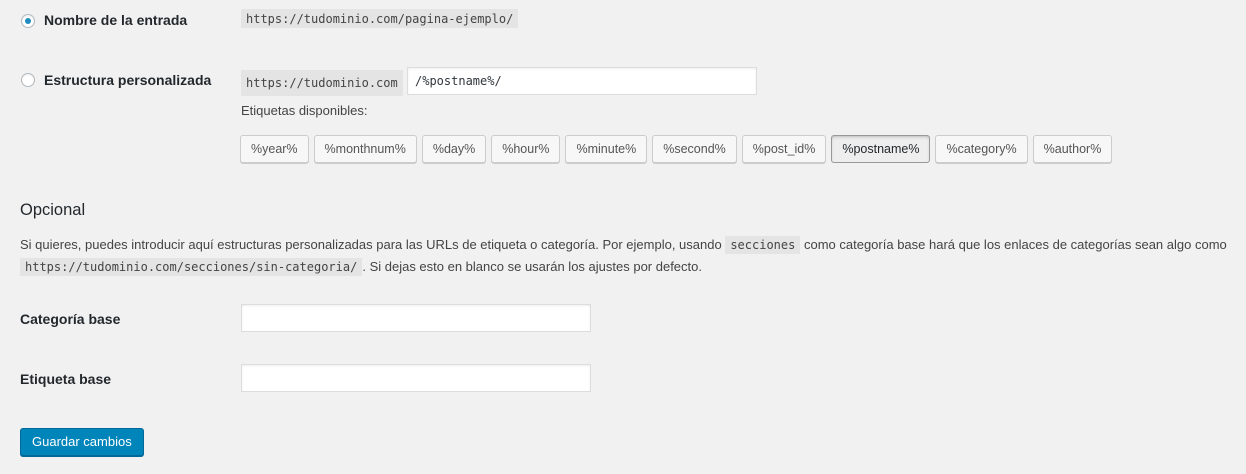 This screenshot has height=474, width=1246. Describe the element at coordinates (454, 149) in the screenshot. I see `tag-button-day: %day%` at that location.